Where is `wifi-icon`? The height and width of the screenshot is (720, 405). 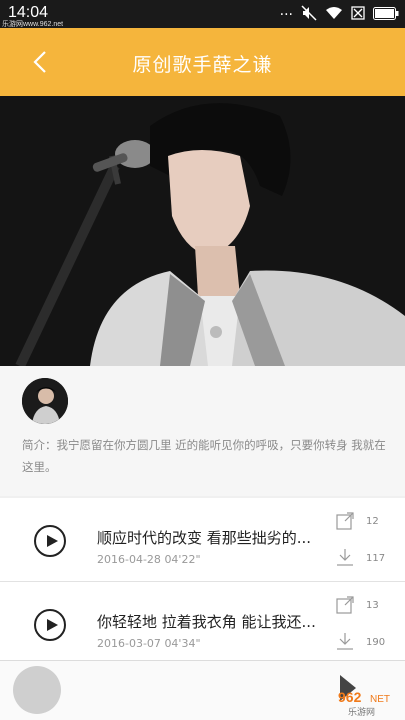 wifi-icon is located at coordinates (334, 15).